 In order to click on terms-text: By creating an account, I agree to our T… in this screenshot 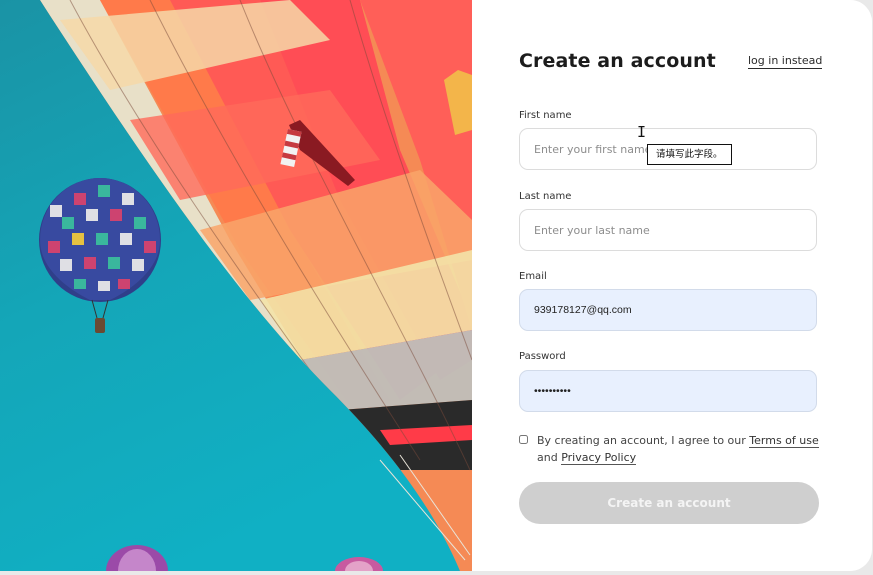, I will do `click(679, 449)`.